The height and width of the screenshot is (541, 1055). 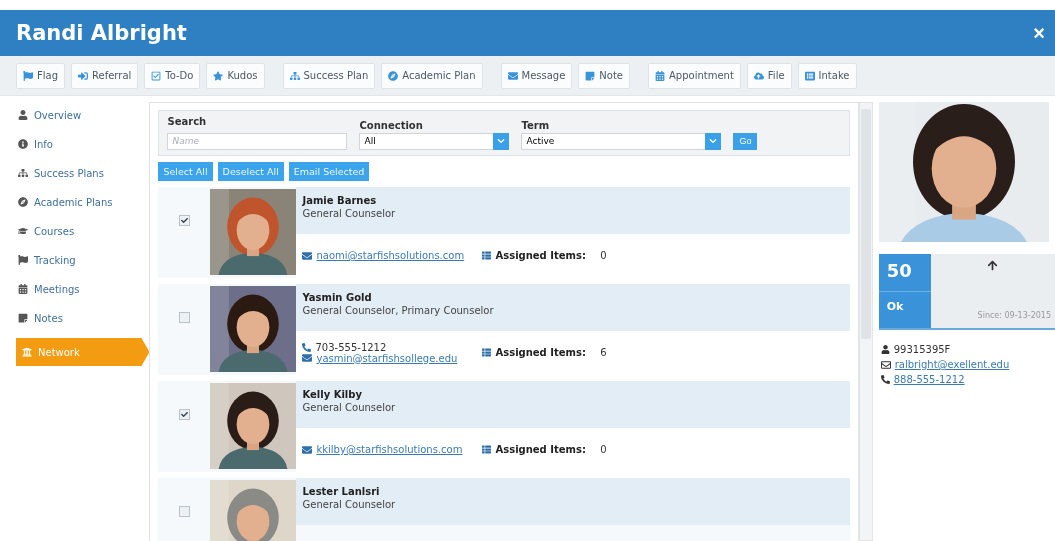 I want to click on arrow-up-icon, so click(x=993, y=265).